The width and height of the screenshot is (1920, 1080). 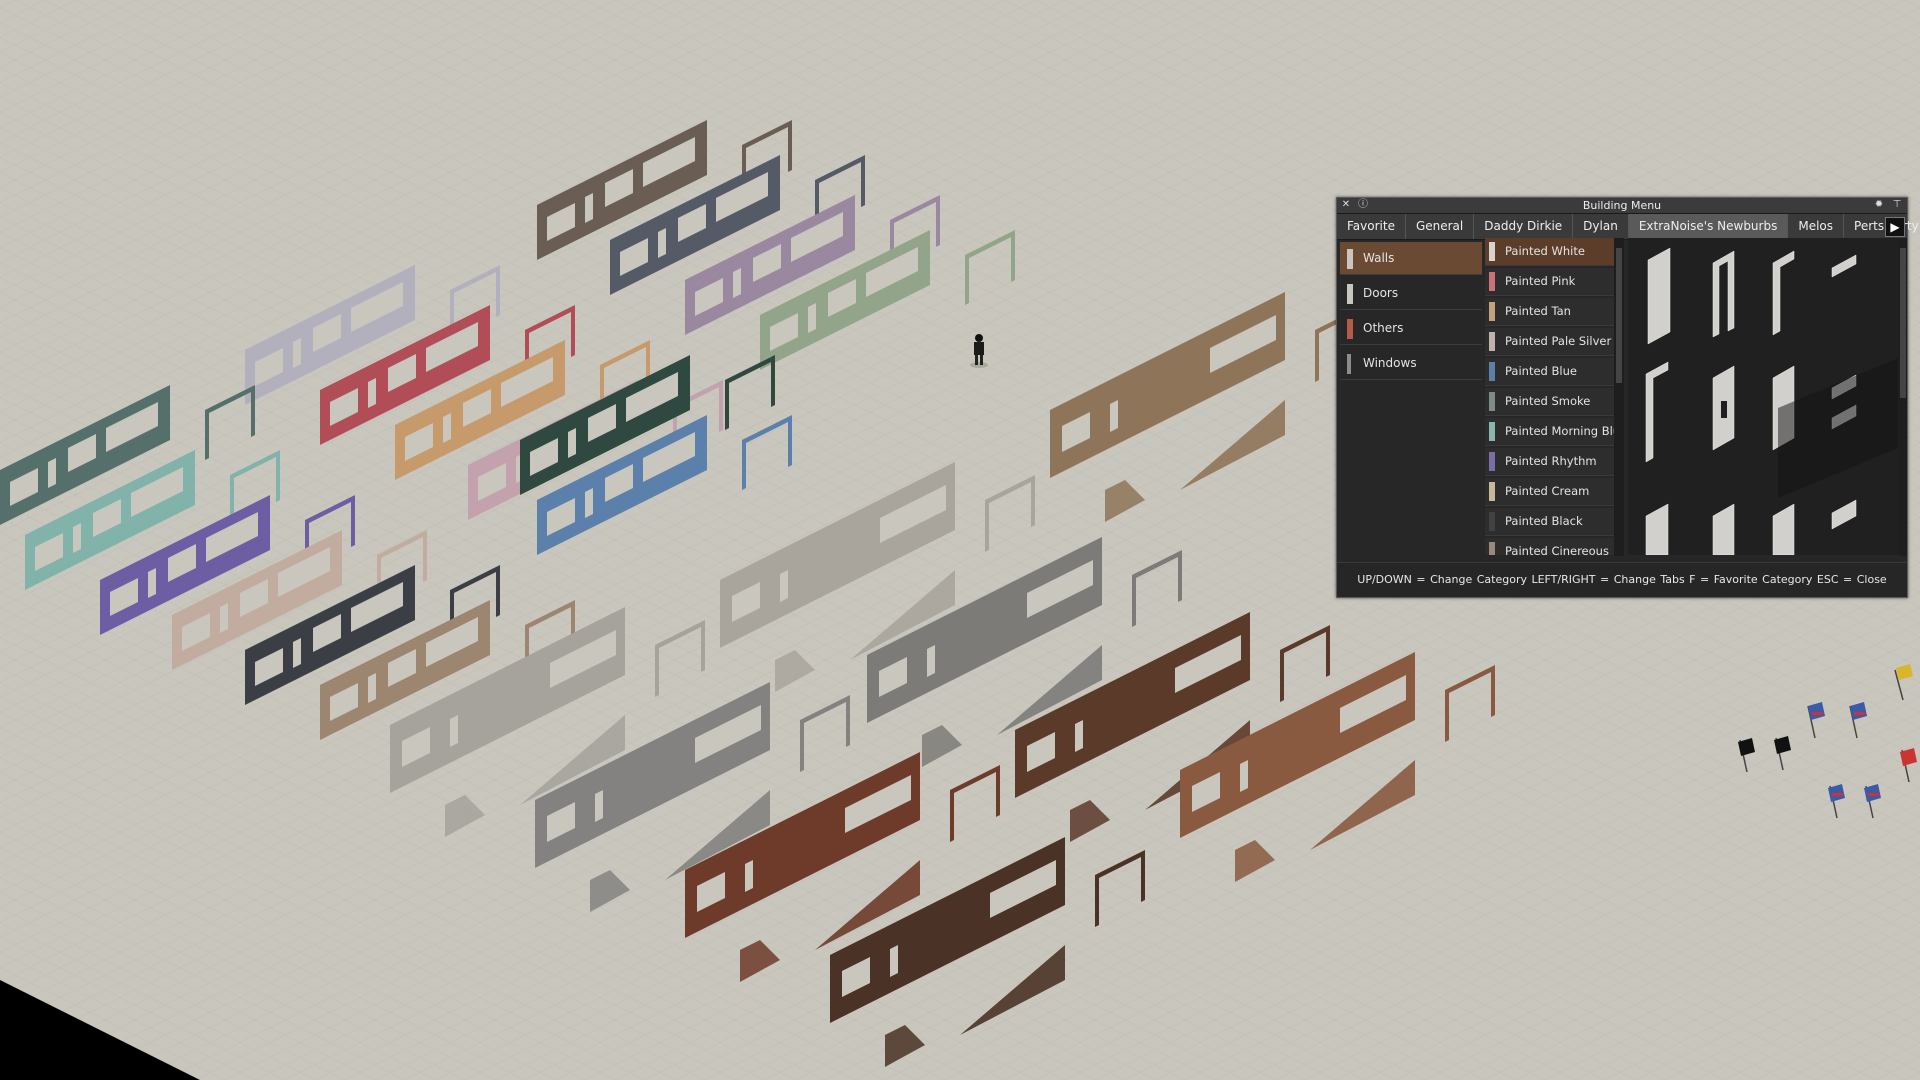 What do you see at coordinates (1619, 397) in the screenshot?
I see `item-list-scrollbar` at bounding box center [1619, 397].